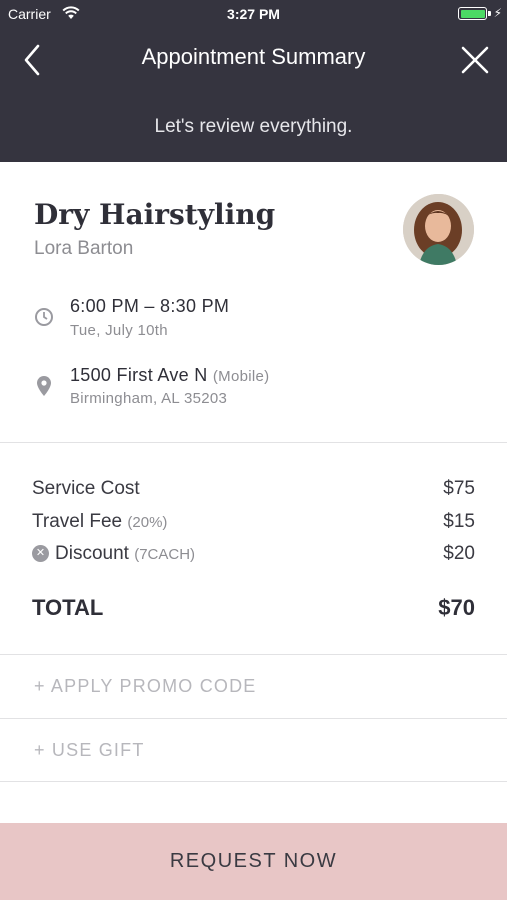 This screenshot has height=900, width=507. What do you see at coordinates (150, 306) in the screenshot?
I see `appointment-time: 6:00 PM – 8:30 PM` at bounding box center [150, 306].